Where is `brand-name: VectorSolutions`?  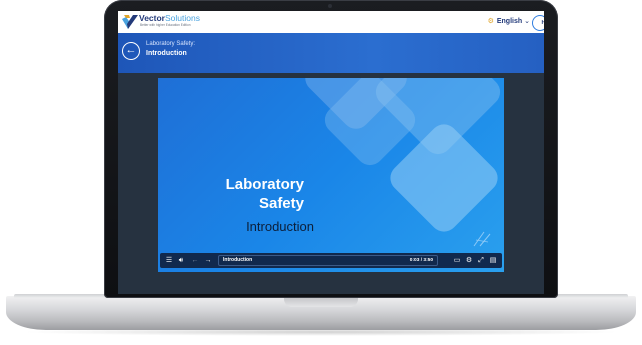 brand-name: VectorSolutions is located at coordinates (169, 18).